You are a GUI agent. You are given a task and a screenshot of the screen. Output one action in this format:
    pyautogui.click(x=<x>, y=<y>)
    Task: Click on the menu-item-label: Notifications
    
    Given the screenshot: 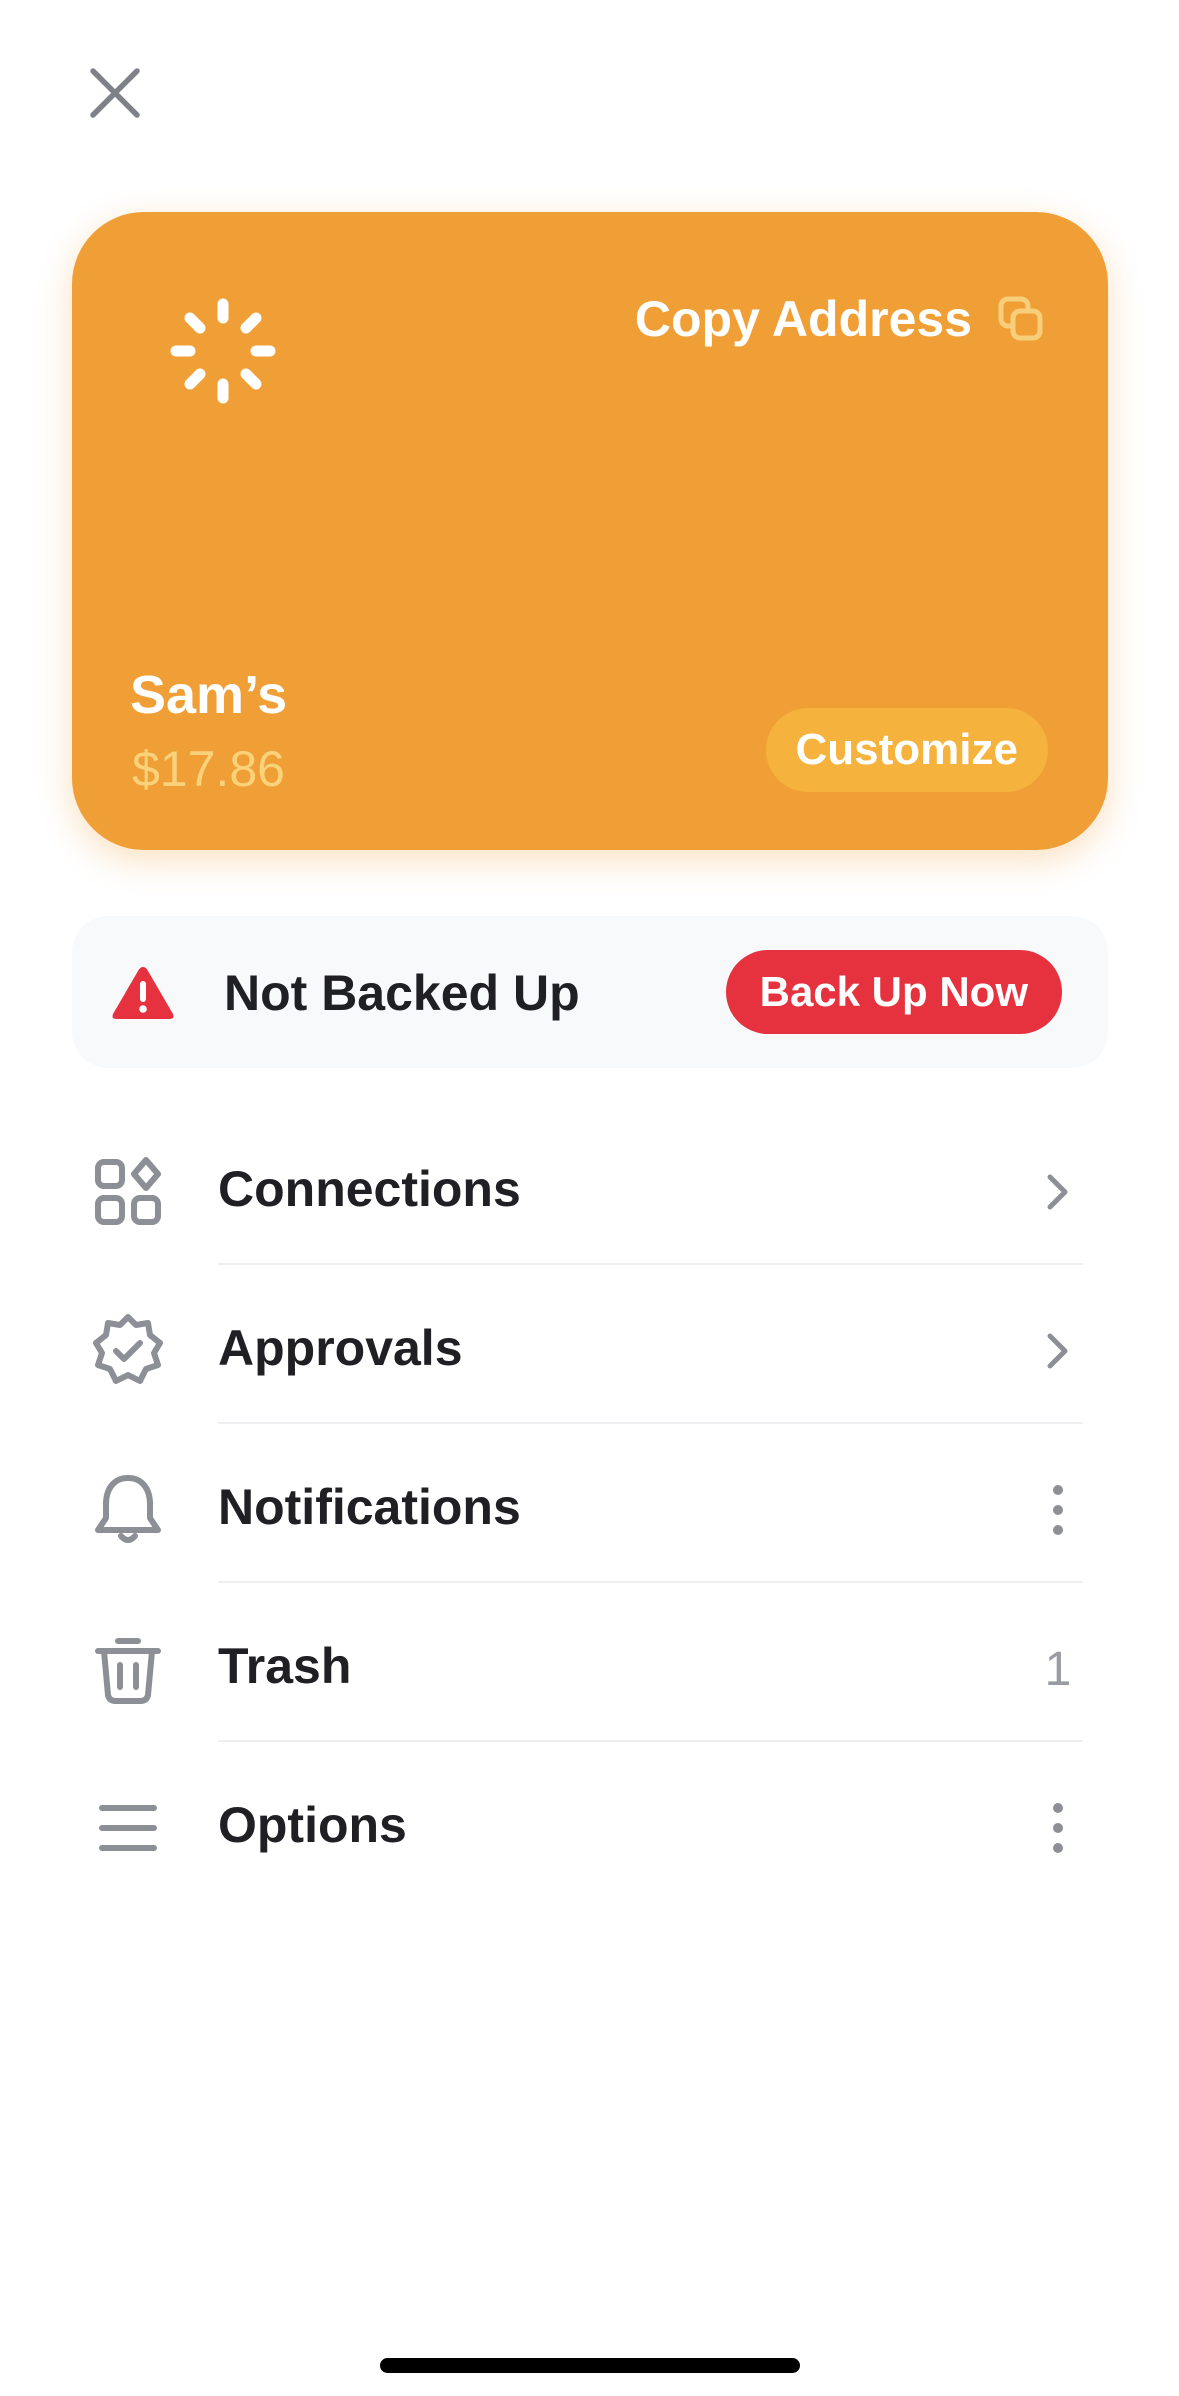 What is the action you would take?
    pyautogui.click(x=369, y=1507)
    